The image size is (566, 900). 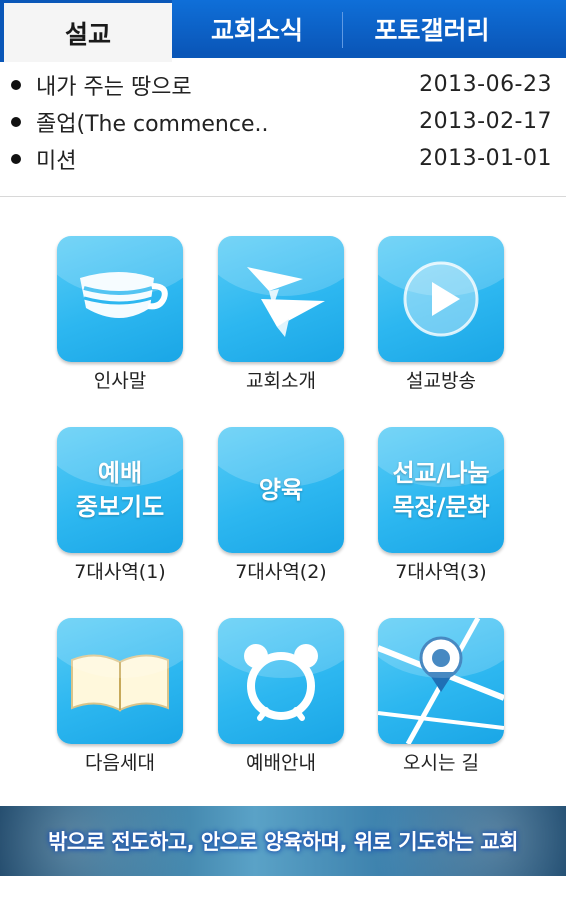 What do you see at coordinates (485, 158) in the screenshot?
I see `sermon-date: 2013-01-01` at bounding box center [485, 158].